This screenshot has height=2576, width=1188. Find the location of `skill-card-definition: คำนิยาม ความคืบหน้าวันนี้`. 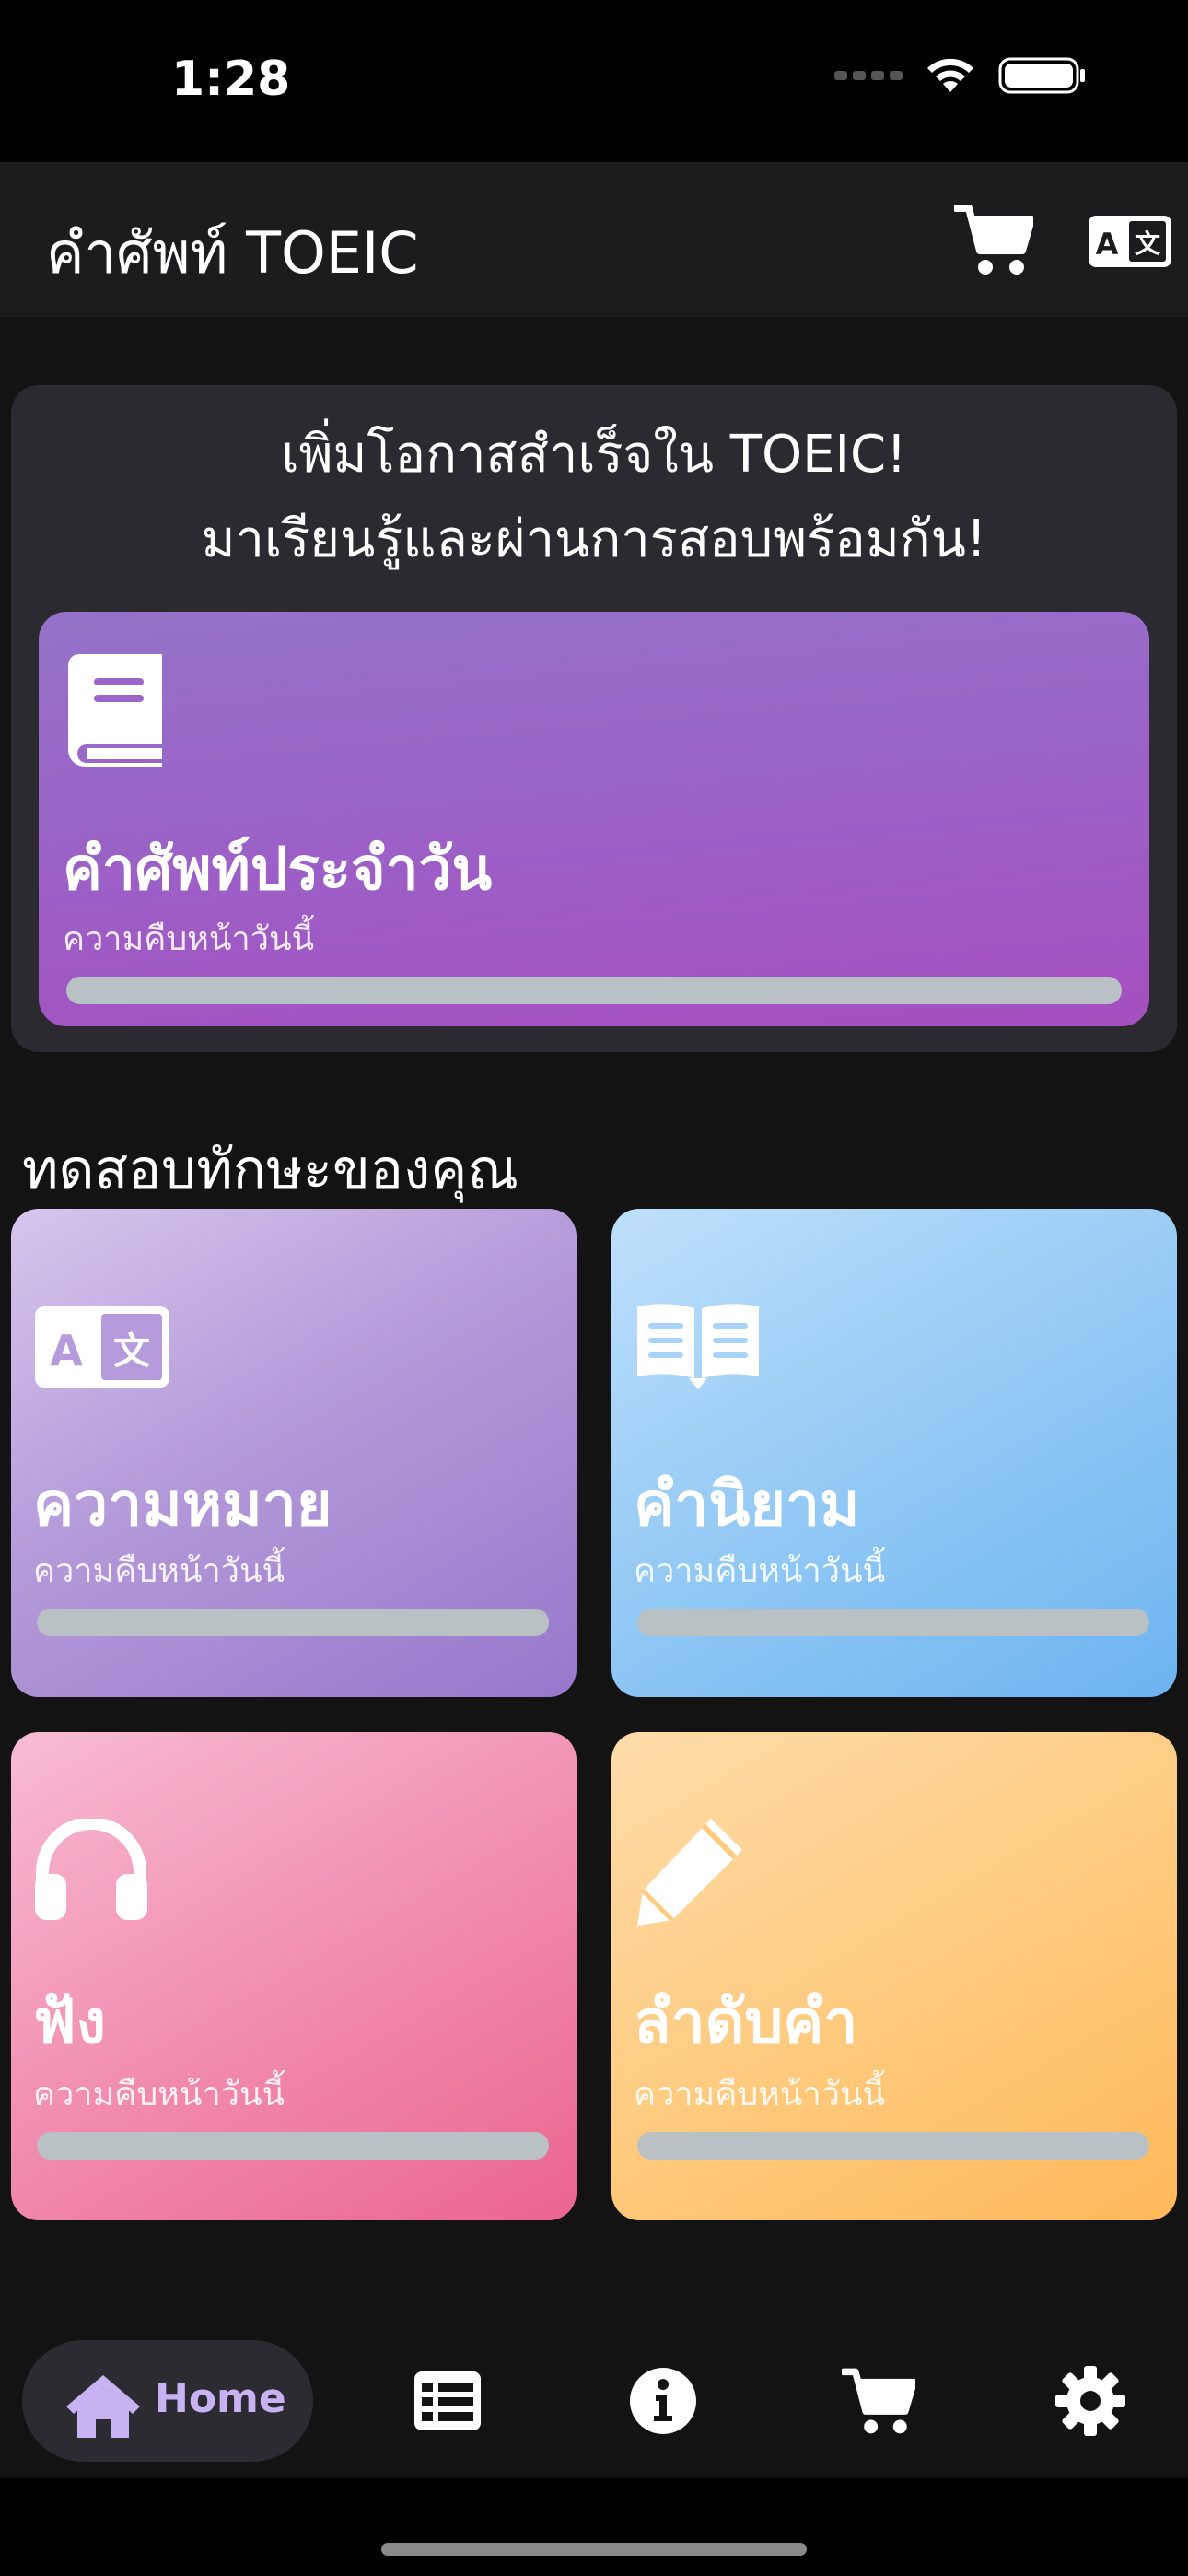

skill-card-definition: คำนิยาม ความคืบหน้าวันนี้ is located at coordinates (894, 1453).